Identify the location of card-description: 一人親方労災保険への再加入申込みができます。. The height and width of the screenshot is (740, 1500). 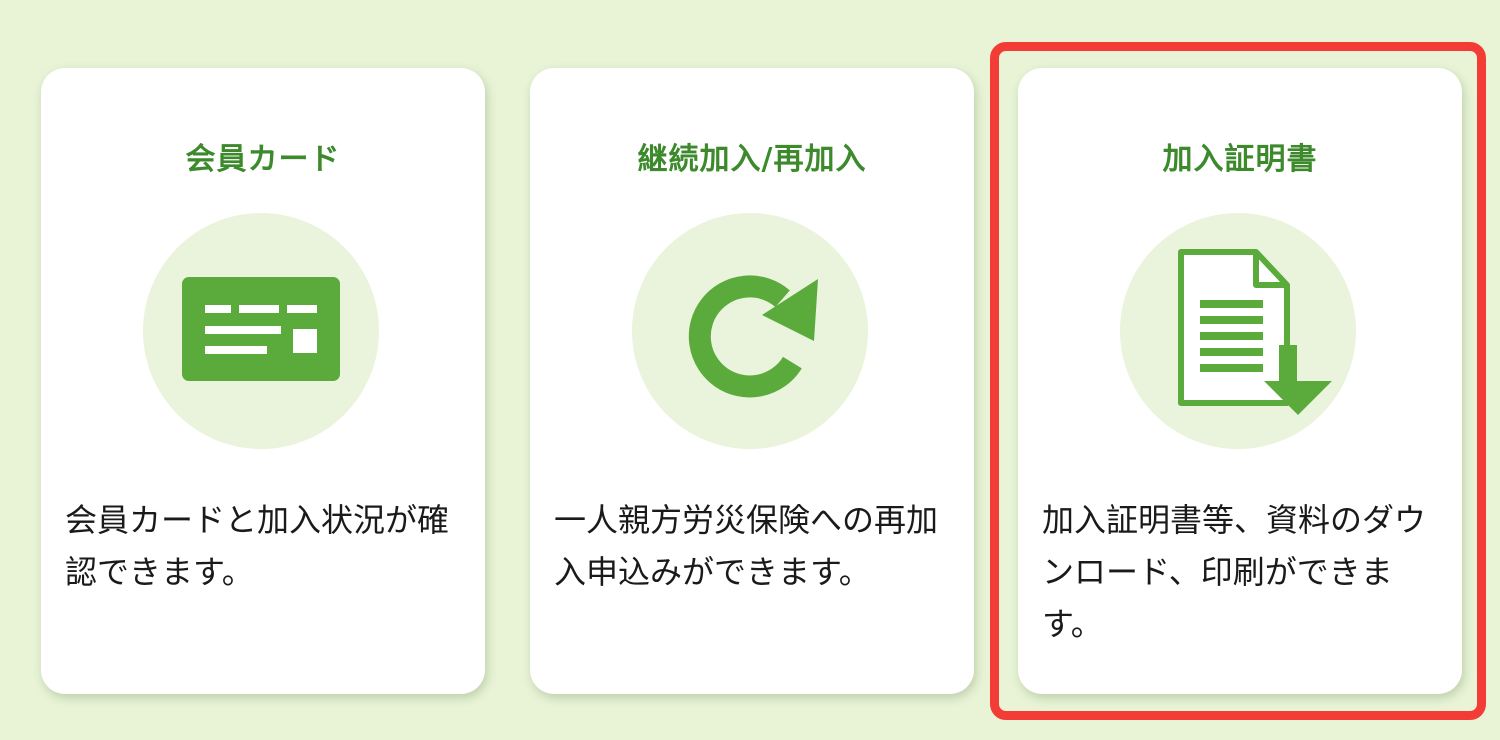
(746, 546).